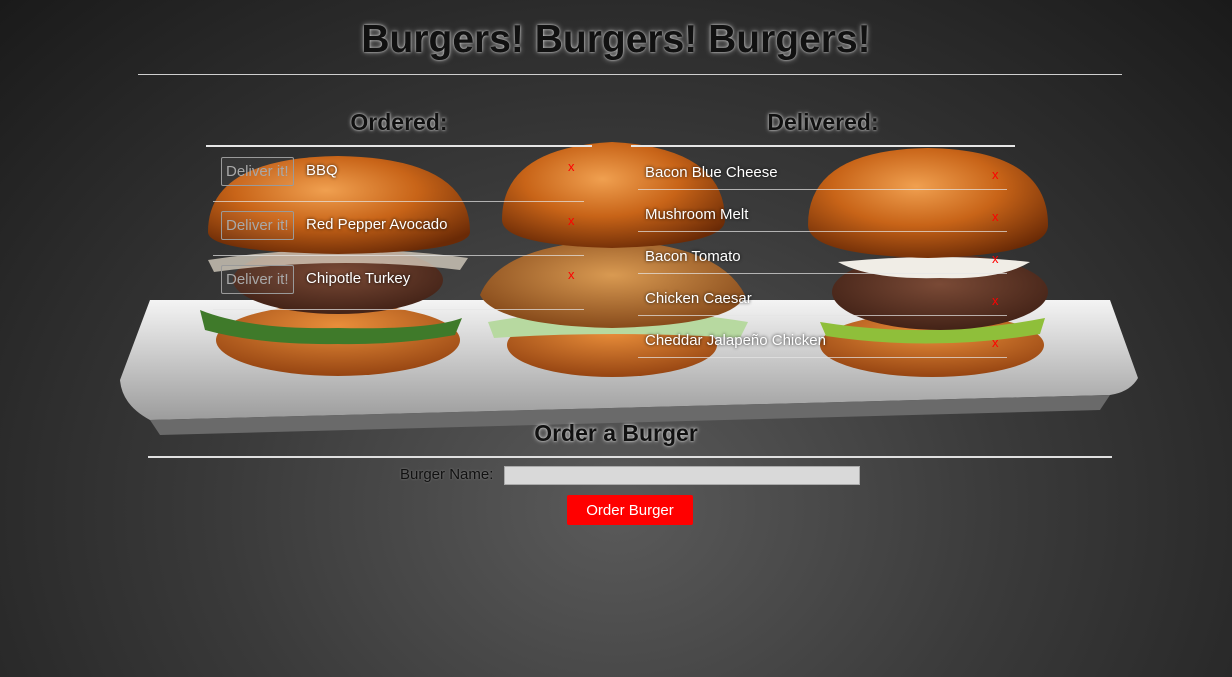 This screenshot has width=1232, height=677. What do you see at coordinates (377, 224) in the screenshot?
I see `ordered-burger-name: Red Pepper Avocado` at bounding box center [377, 224].